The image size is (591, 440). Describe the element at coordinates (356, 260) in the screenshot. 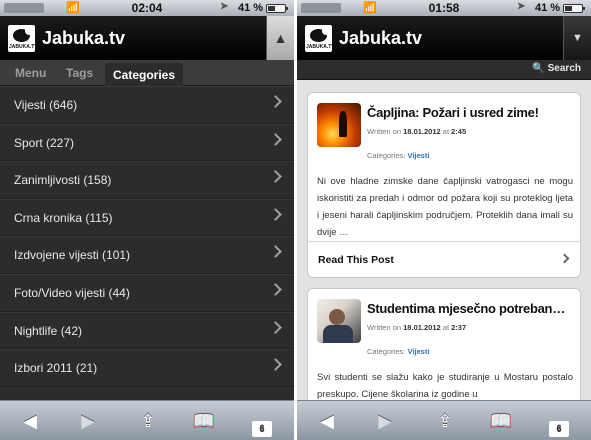

I see `read-post-label: Read This Post` at that location.